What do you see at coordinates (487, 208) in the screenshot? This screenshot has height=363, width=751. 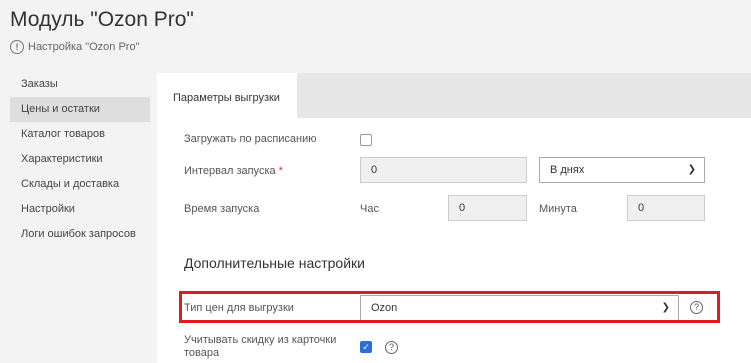 I see `hour-input: 0` at bounding box center [487, 208].